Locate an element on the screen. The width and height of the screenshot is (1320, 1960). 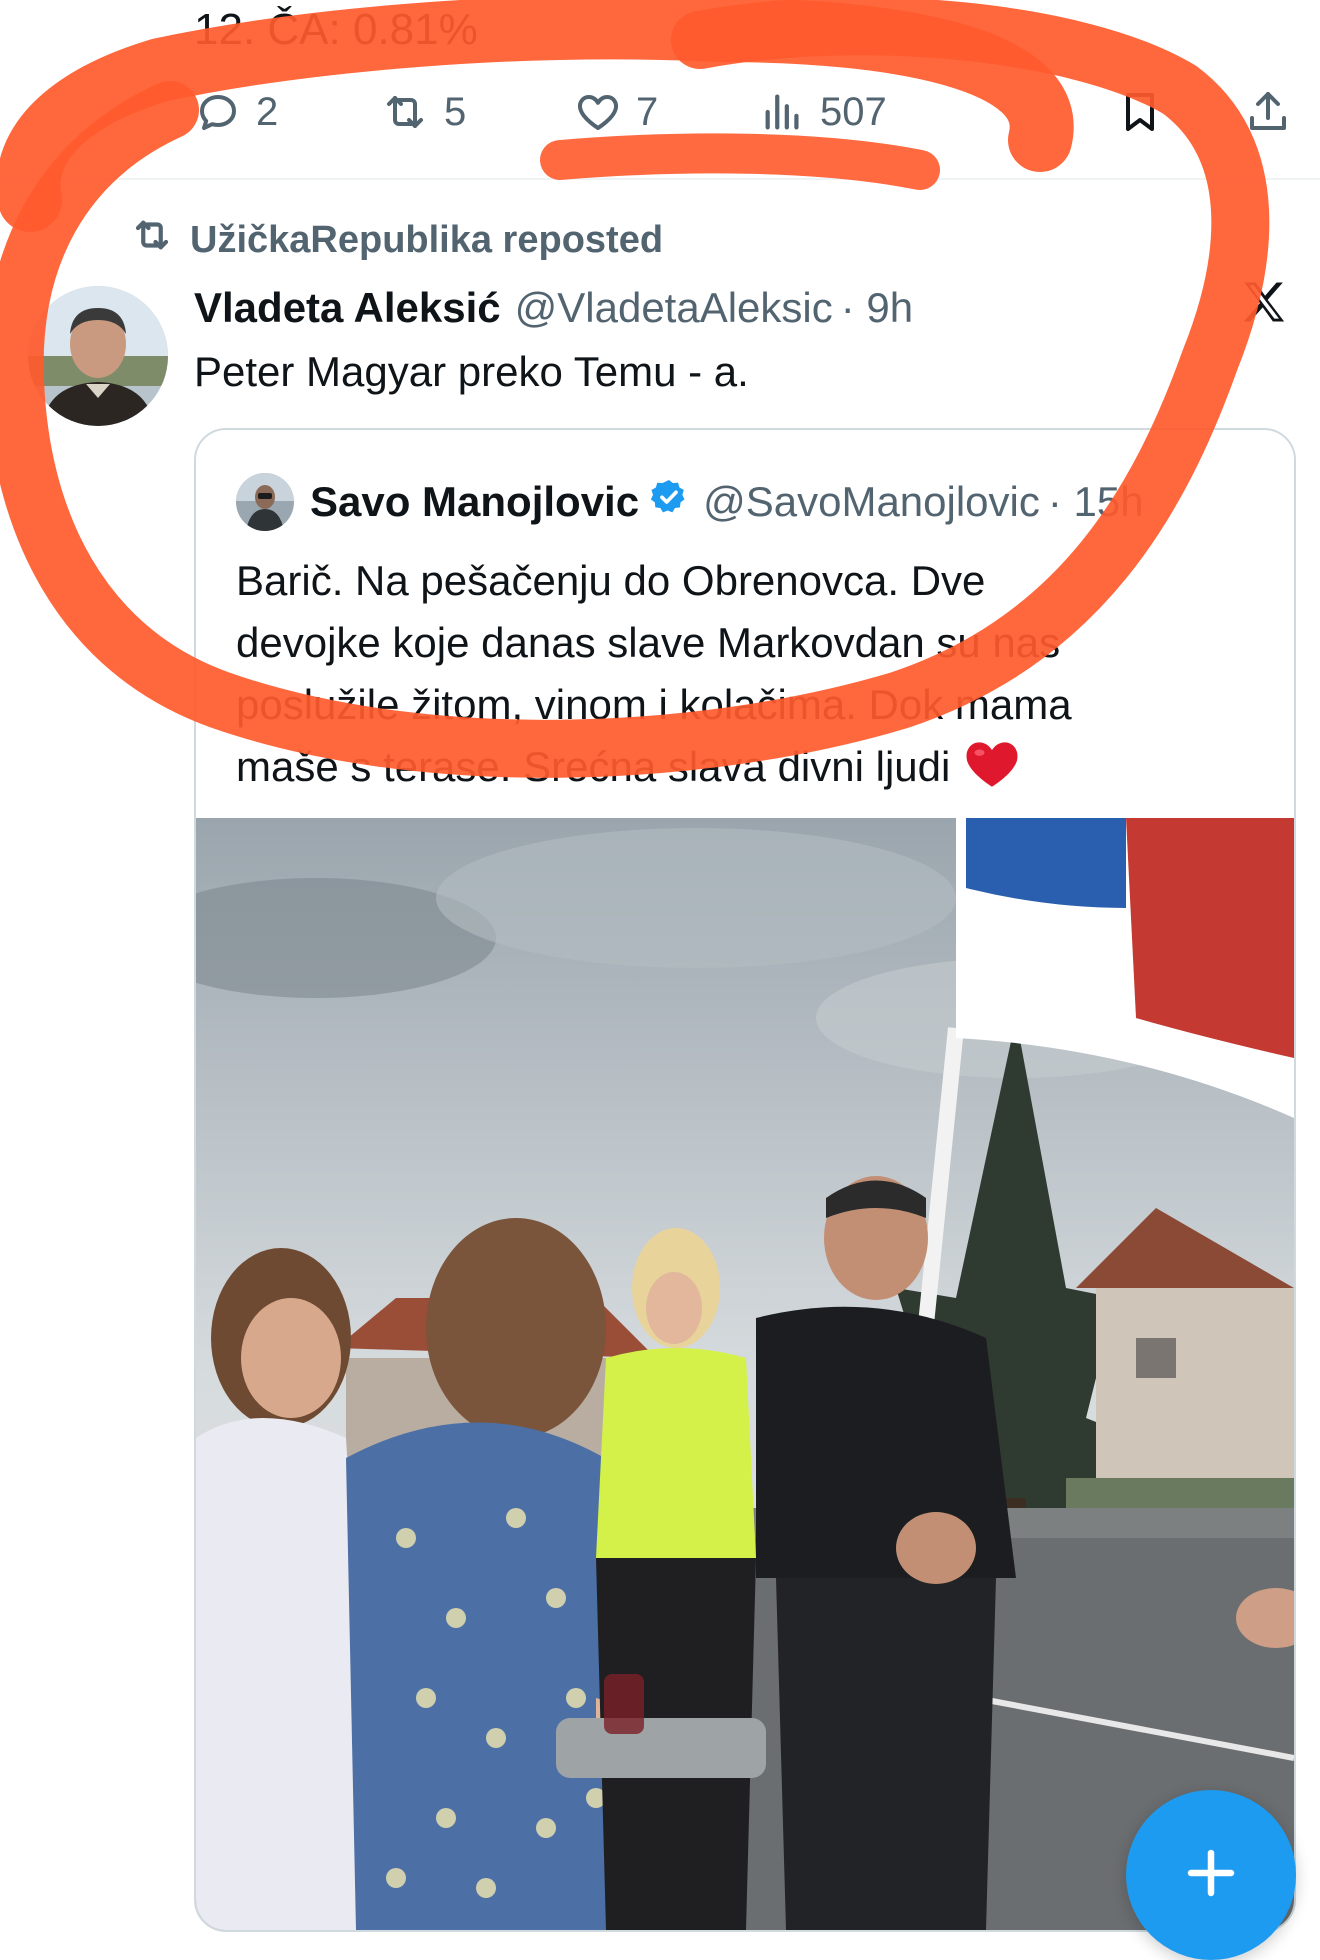
quoted-text-line-last: maše s terase. Srećna slava divni ljudi is located at coordinates (593, 766).